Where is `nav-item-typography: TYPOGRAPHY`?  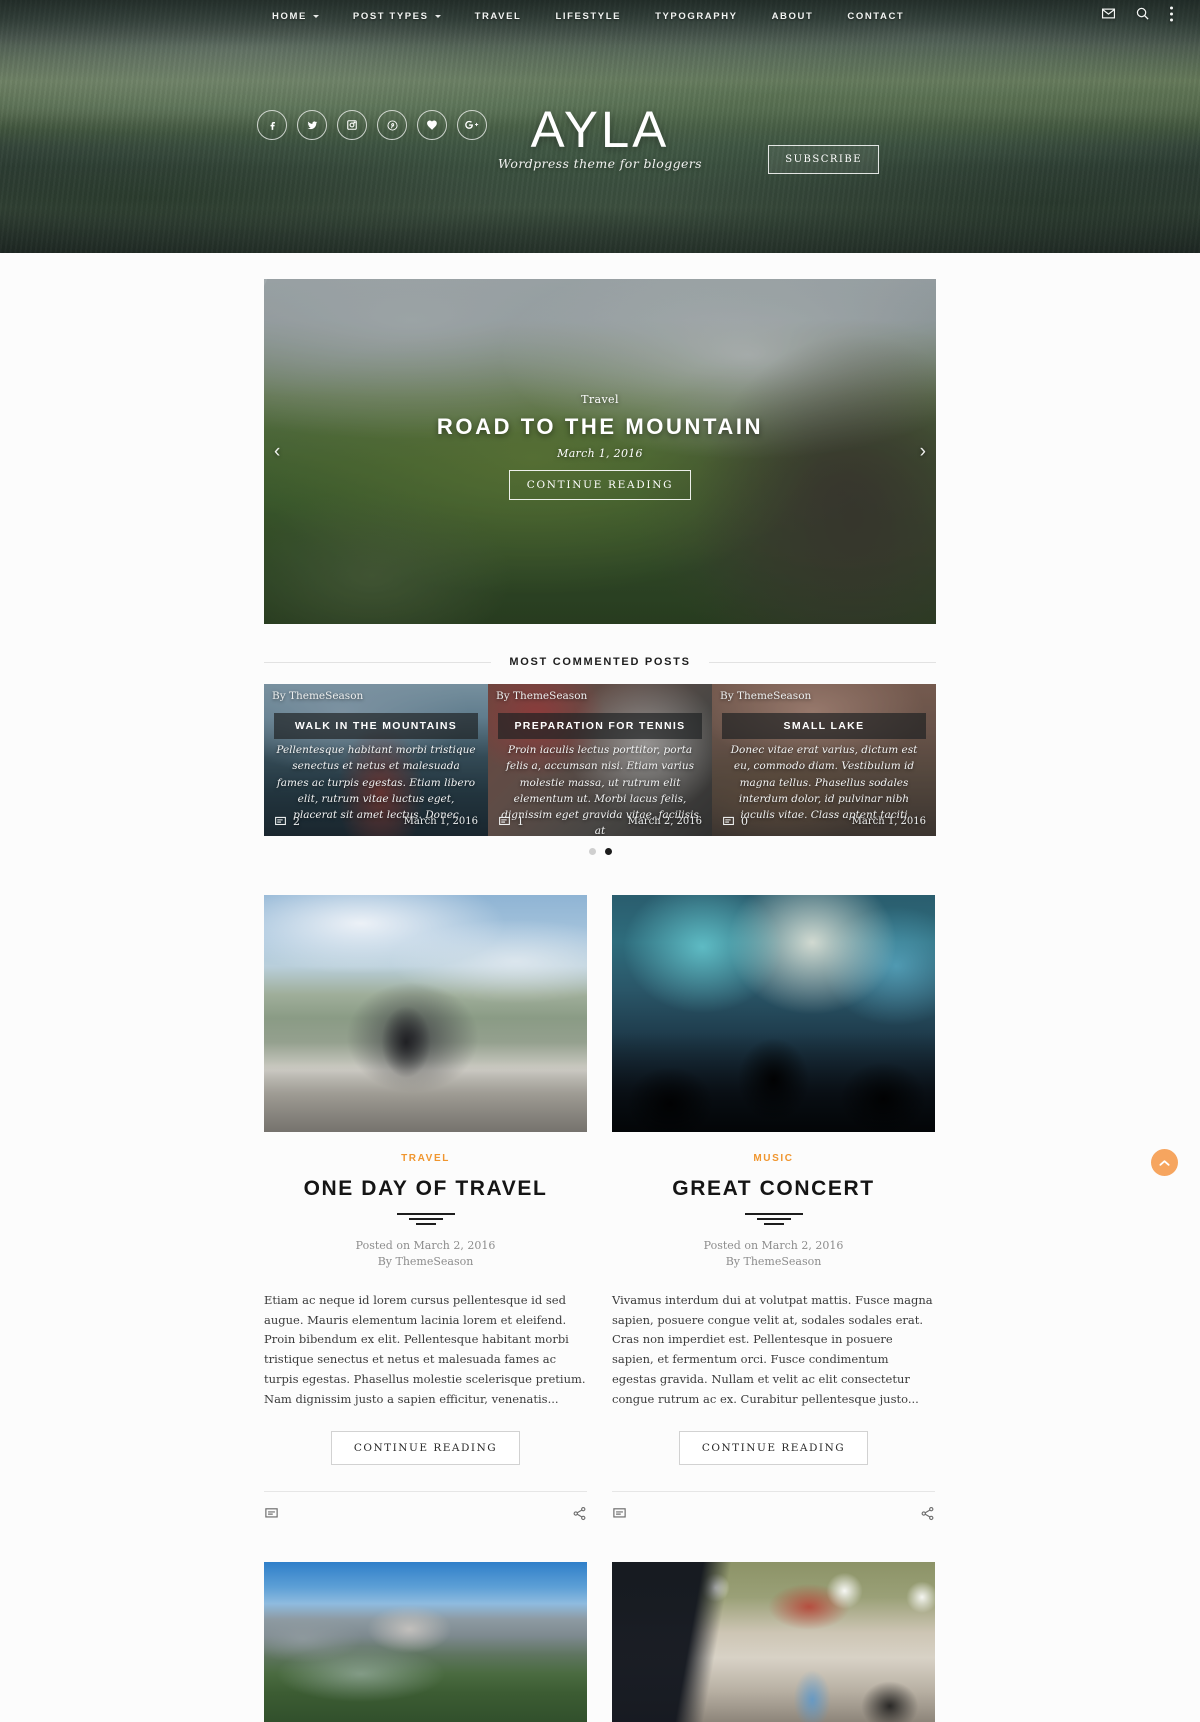
nav-item-typography: TYPOGRAPHY is located at coordinates (696, 16).